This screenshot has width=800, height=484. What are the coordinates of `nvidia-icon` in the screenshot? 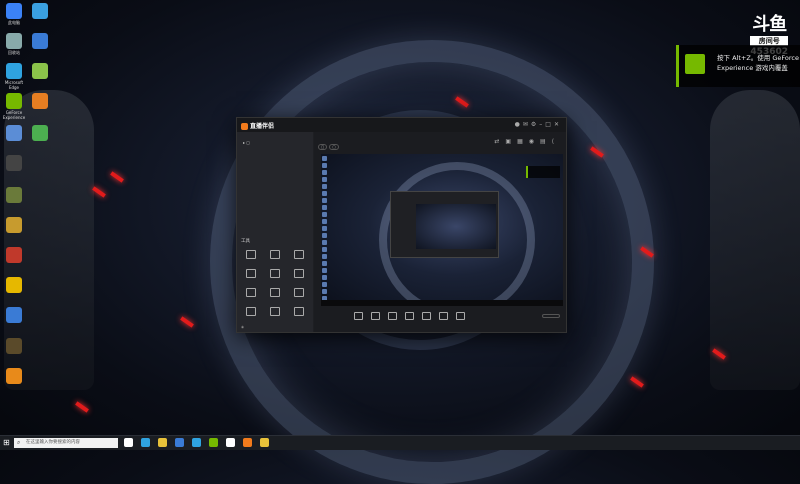 It's located at (695, 64).